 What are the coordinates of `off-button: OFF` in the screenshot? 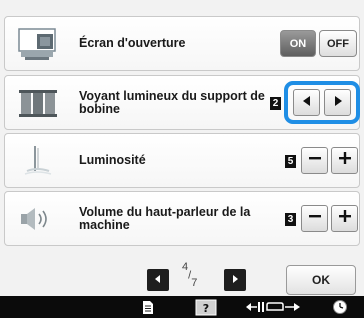 It's located at (338, 43).